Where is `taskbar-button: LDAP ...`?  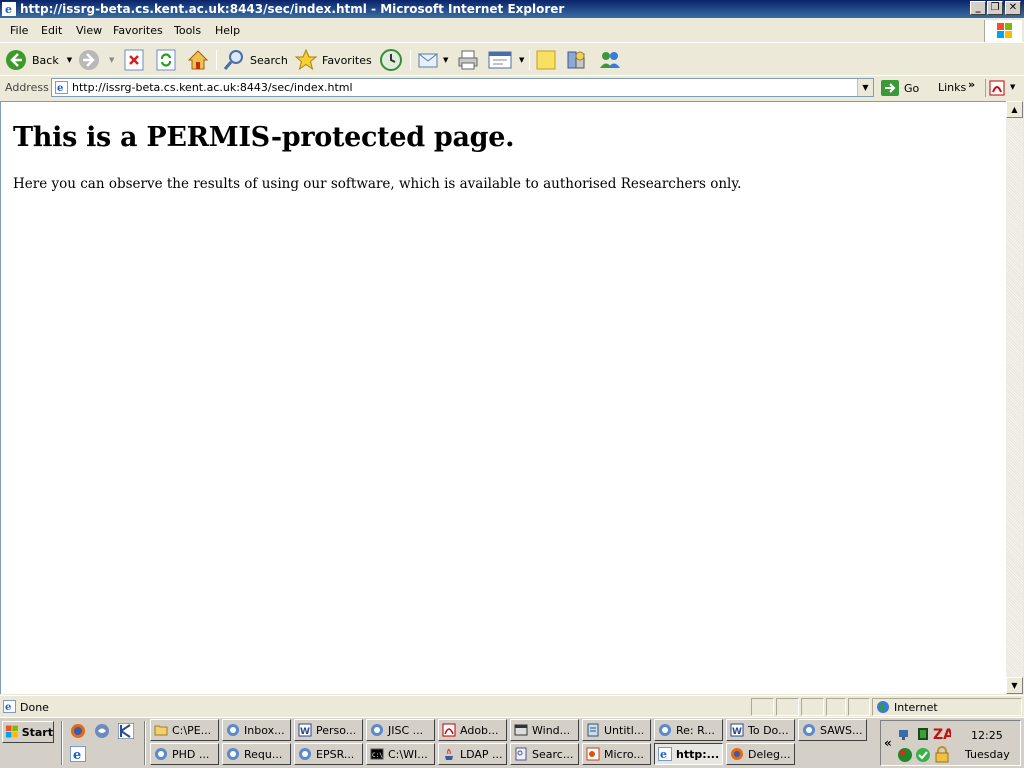 taskbar-button: LDAP ... is located at coordinates (472, 754).